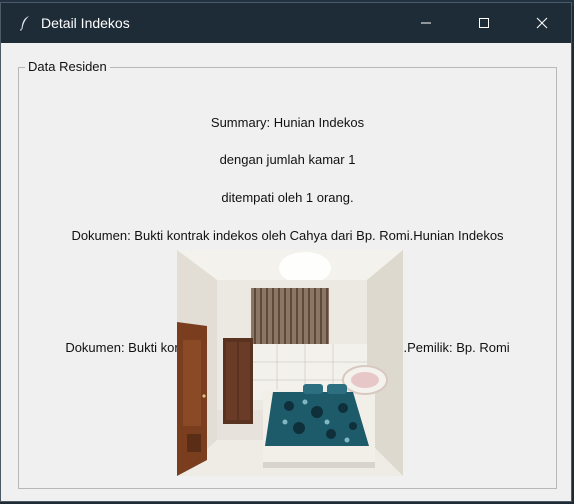 This screenshot has width=574, height=504. I want to click on frame-legend: Data Residen, so click(67, 67).